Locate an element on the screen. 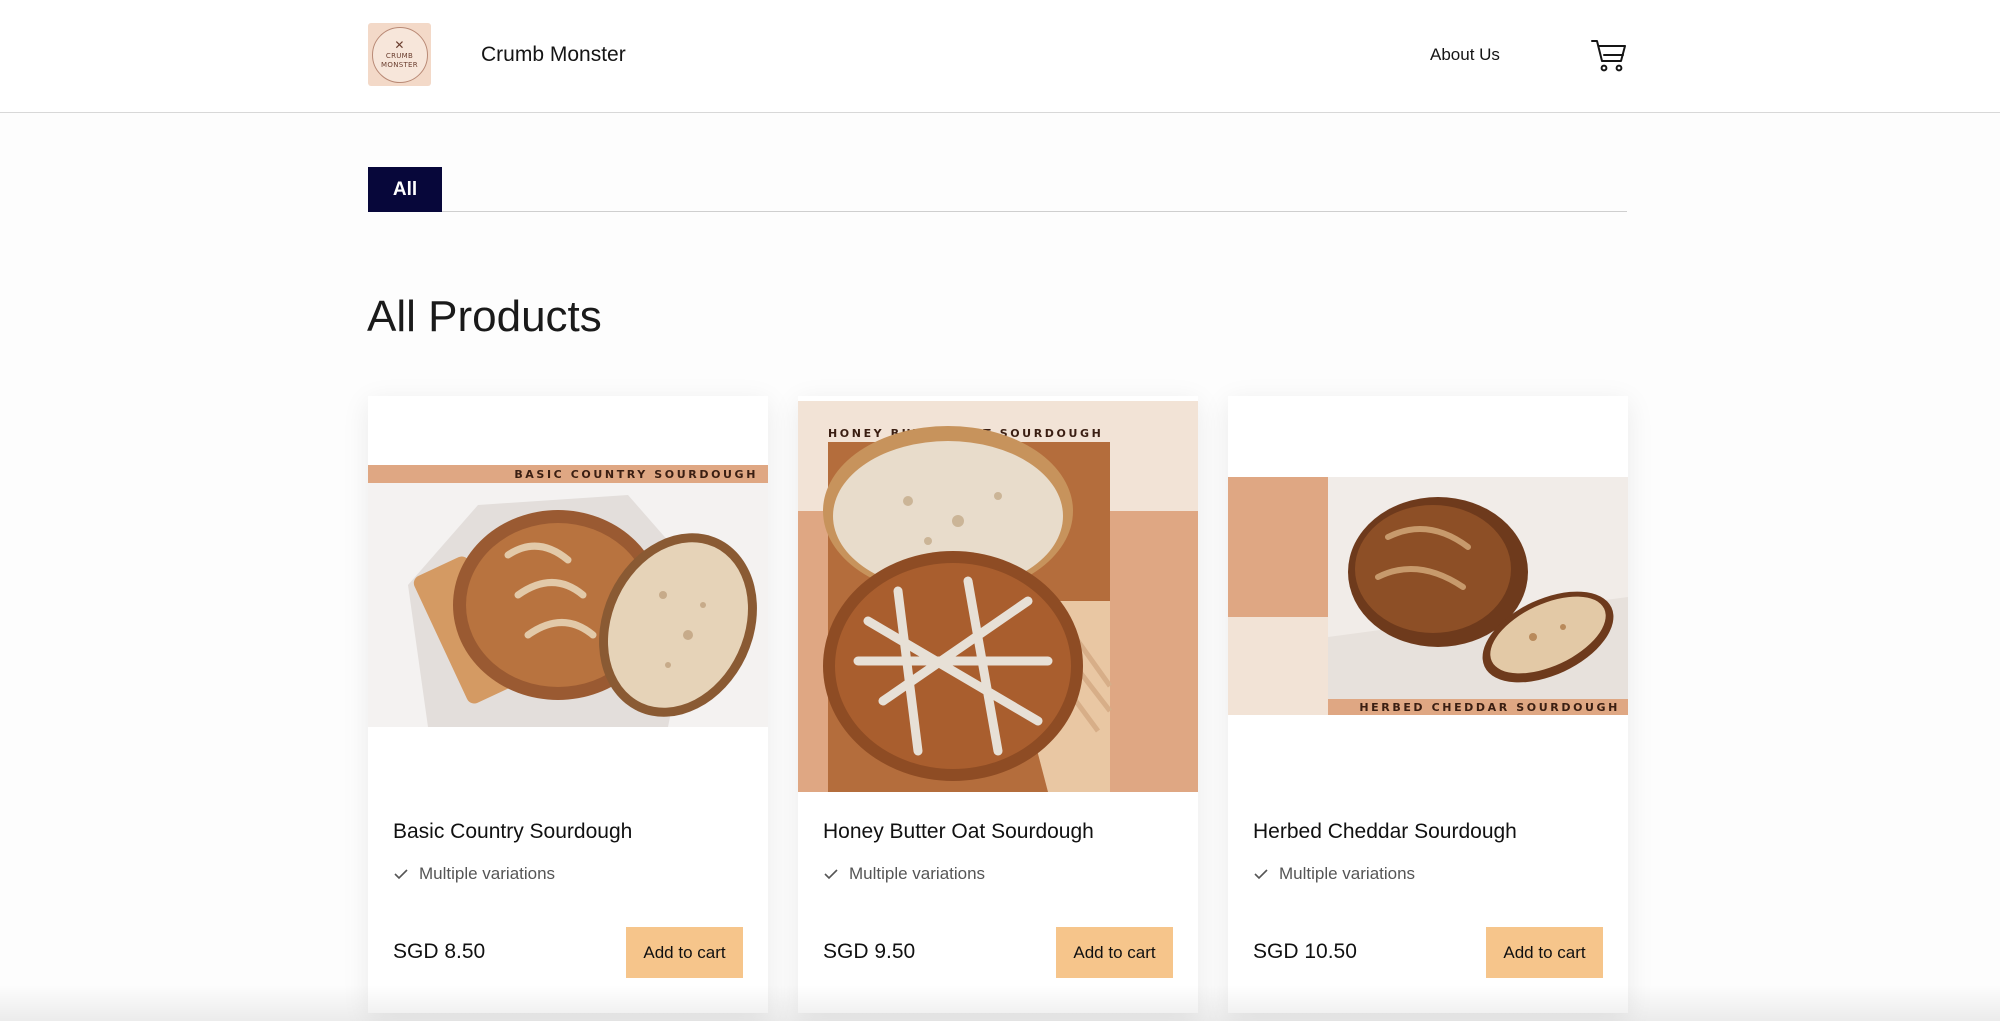  category-tabs: All is located at coordinates (997, 189).